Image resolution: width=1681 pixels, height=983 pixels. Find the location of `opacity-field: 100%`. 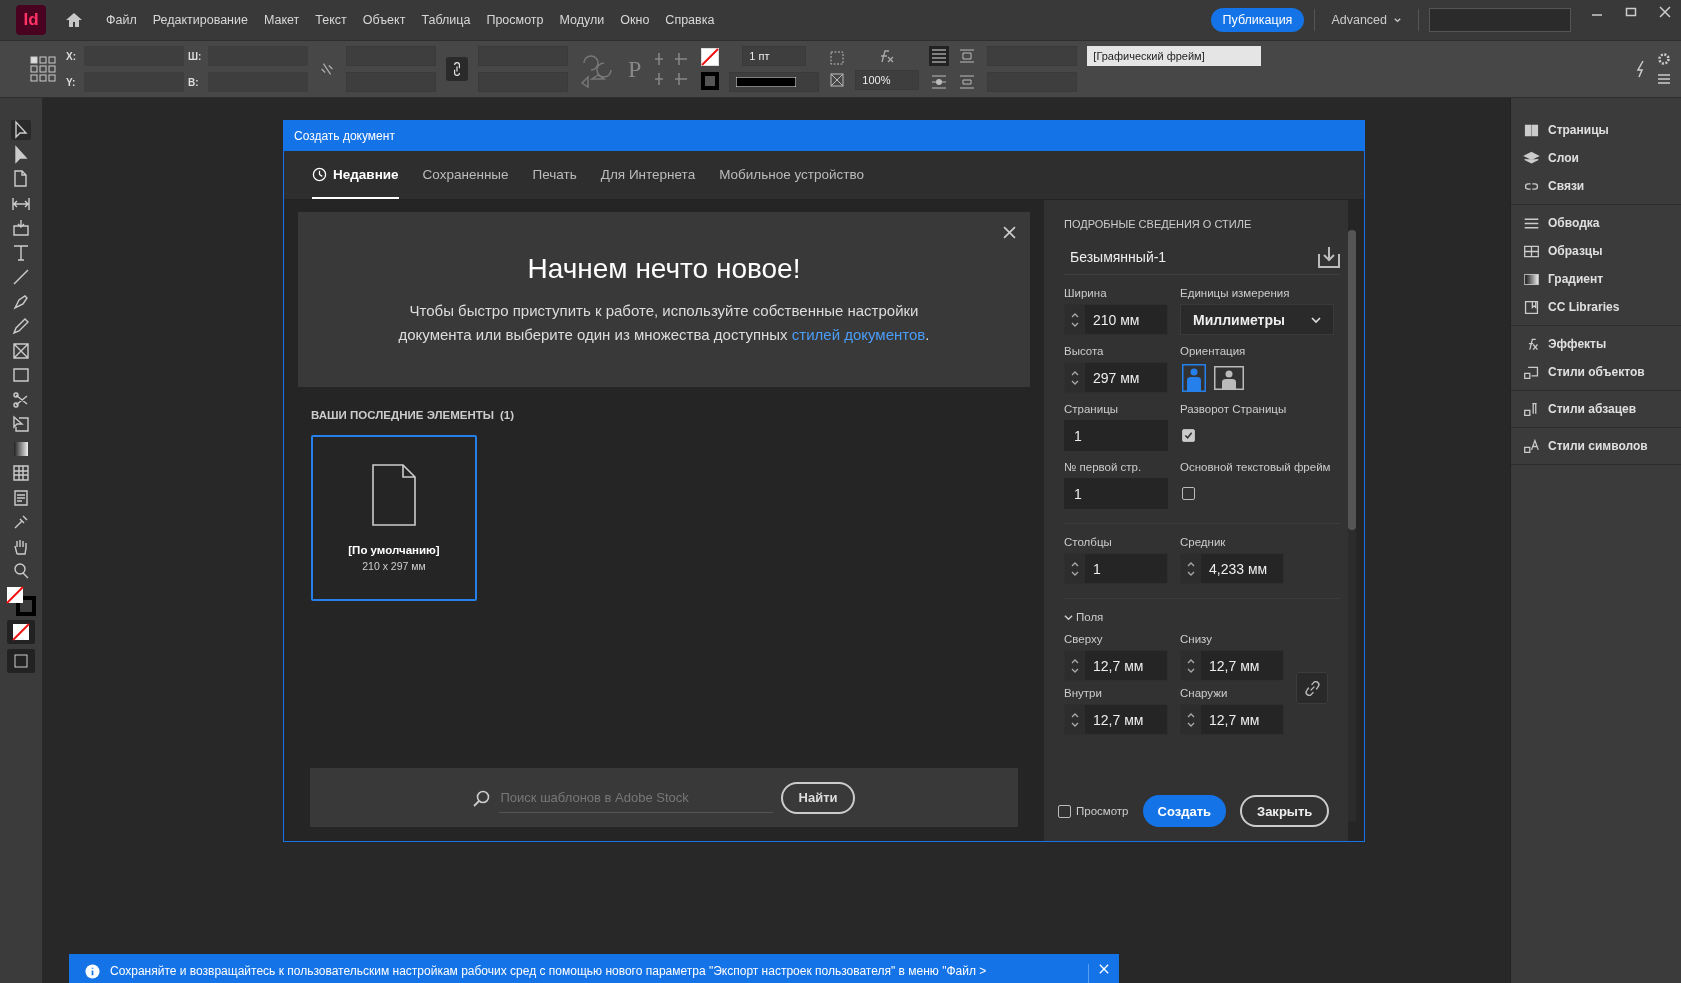

opacity-field: 100% is located at coordinates (887, 80).